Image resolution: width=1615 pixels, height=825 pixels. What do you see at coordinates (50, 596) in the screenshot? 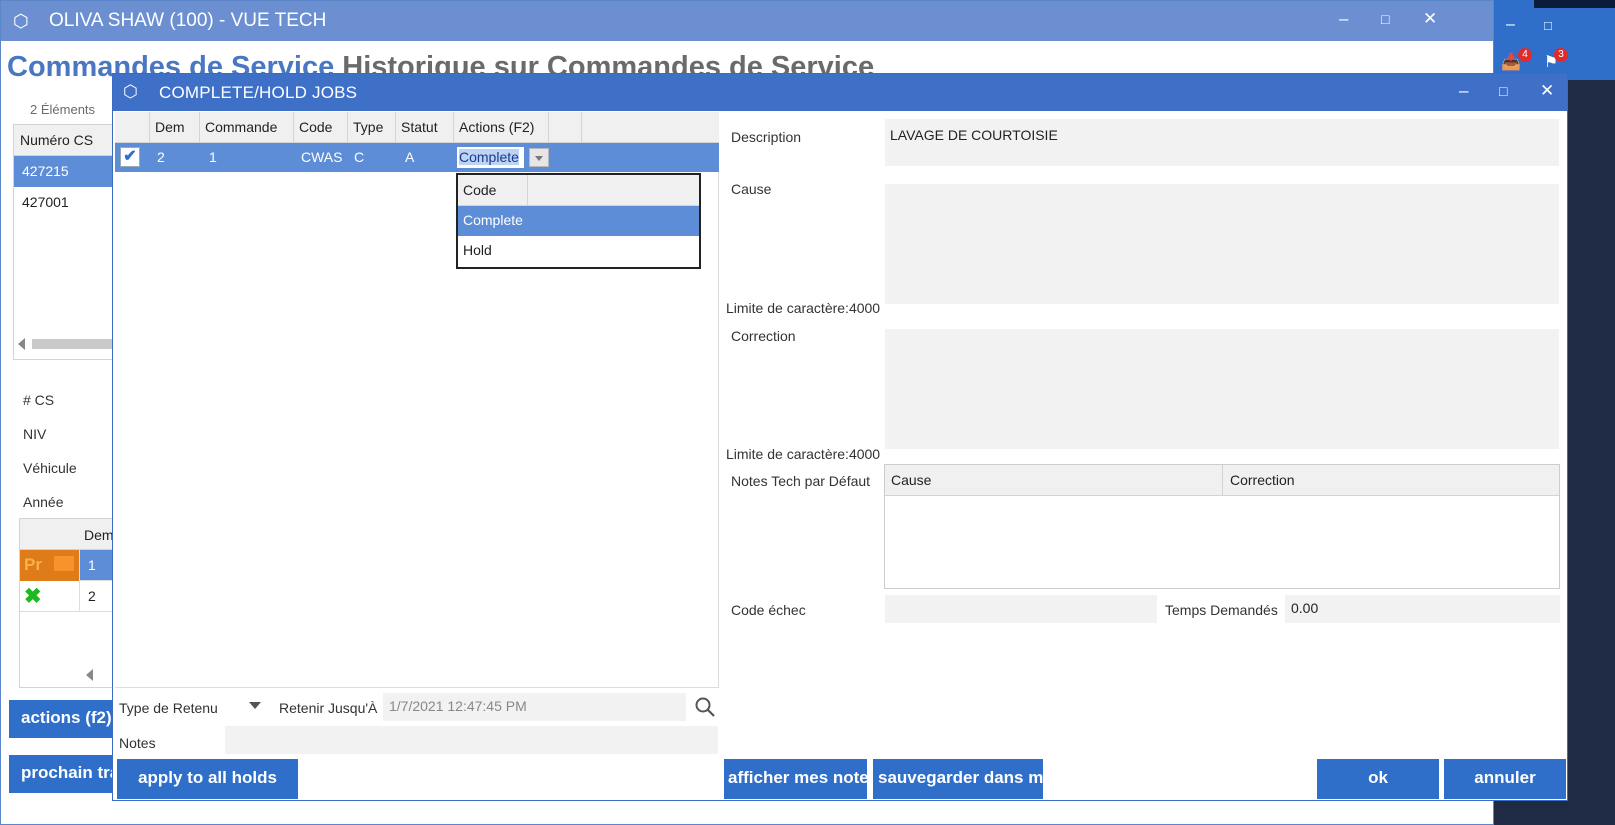
I see `status-cell: ✖` at bounding box center [50, 596].